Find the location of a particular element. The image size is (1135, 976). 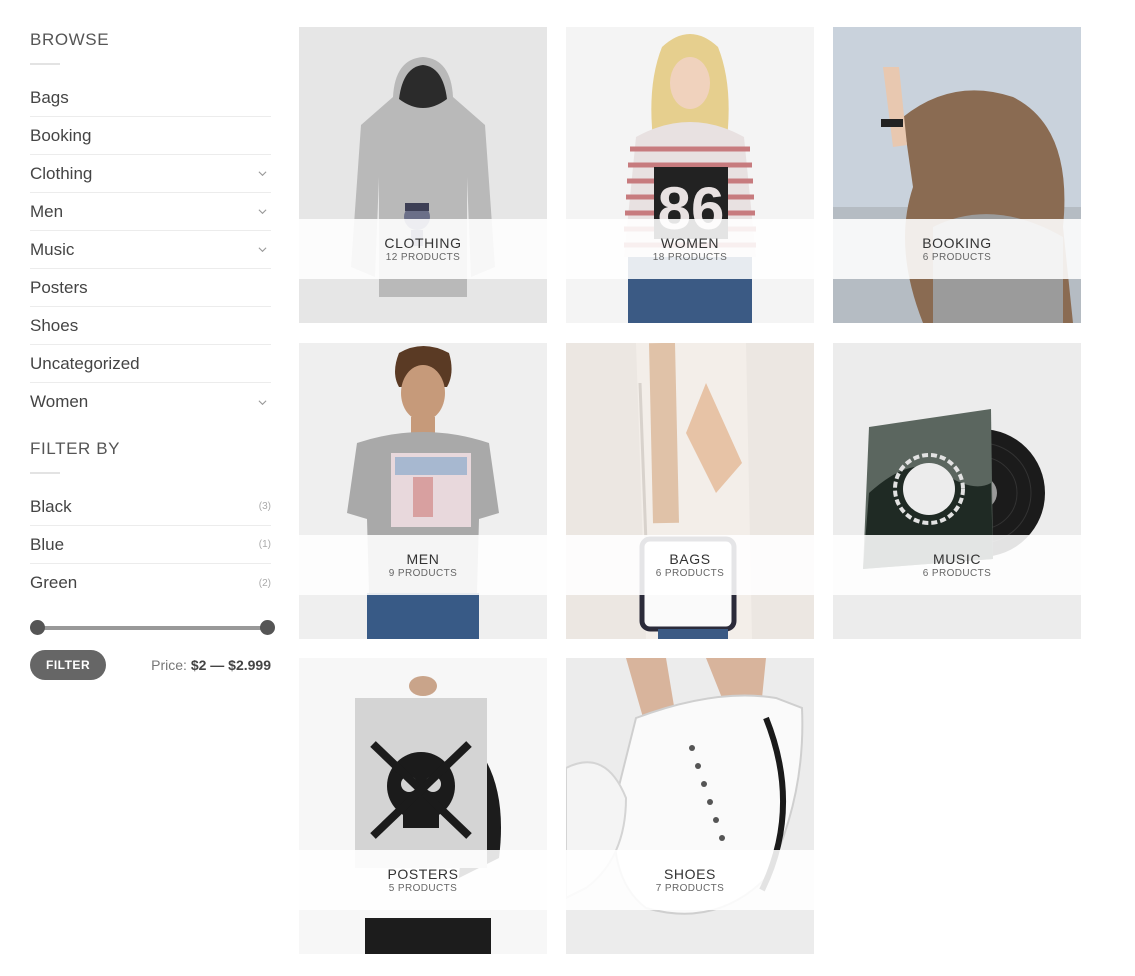

category-tile-bags: BAGS 6 PRODUCTS is located at coordinates (690, 491).